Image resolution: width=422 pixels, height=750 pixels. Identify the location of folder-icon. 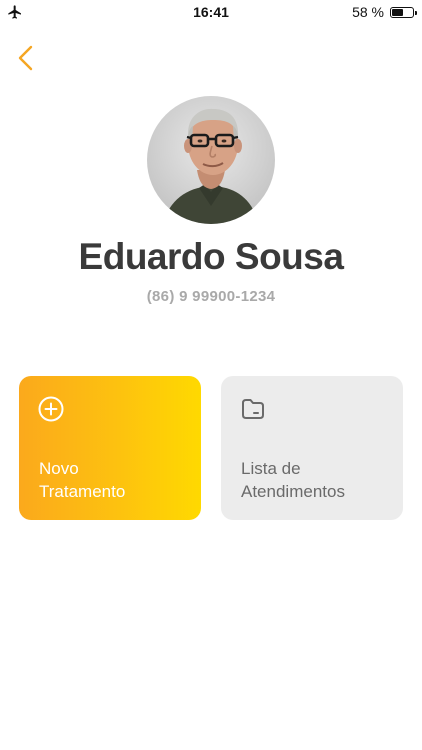
(253, 409).